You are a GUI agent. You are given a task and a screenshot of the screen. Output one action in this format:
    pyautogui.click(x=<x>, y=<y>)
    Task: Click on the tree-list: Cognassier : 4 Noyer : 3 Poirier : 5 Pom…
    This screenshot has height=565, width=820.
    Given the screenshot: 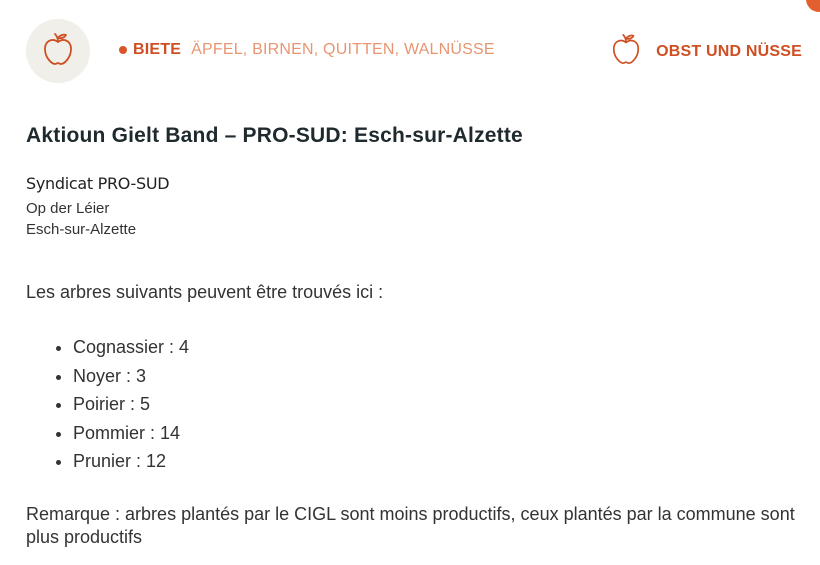 What is the action you would take?
    pyautogui.click(x=107, y=404)
    